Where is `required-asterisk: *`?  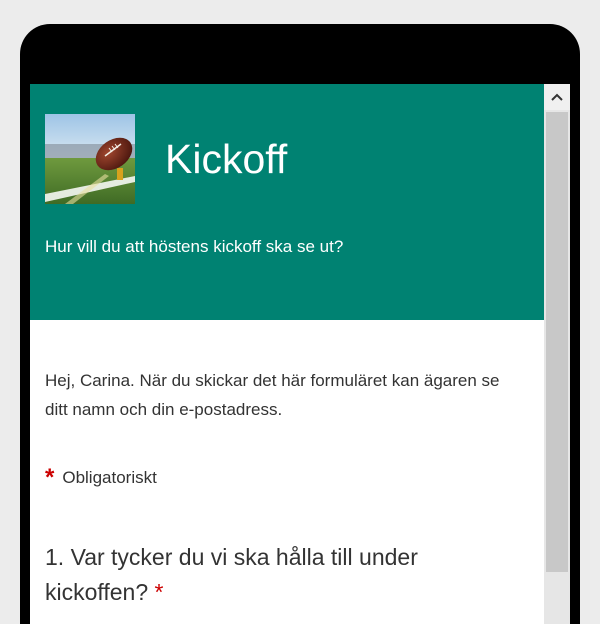
required-asterisk: * is located at coordinates (50, 477).